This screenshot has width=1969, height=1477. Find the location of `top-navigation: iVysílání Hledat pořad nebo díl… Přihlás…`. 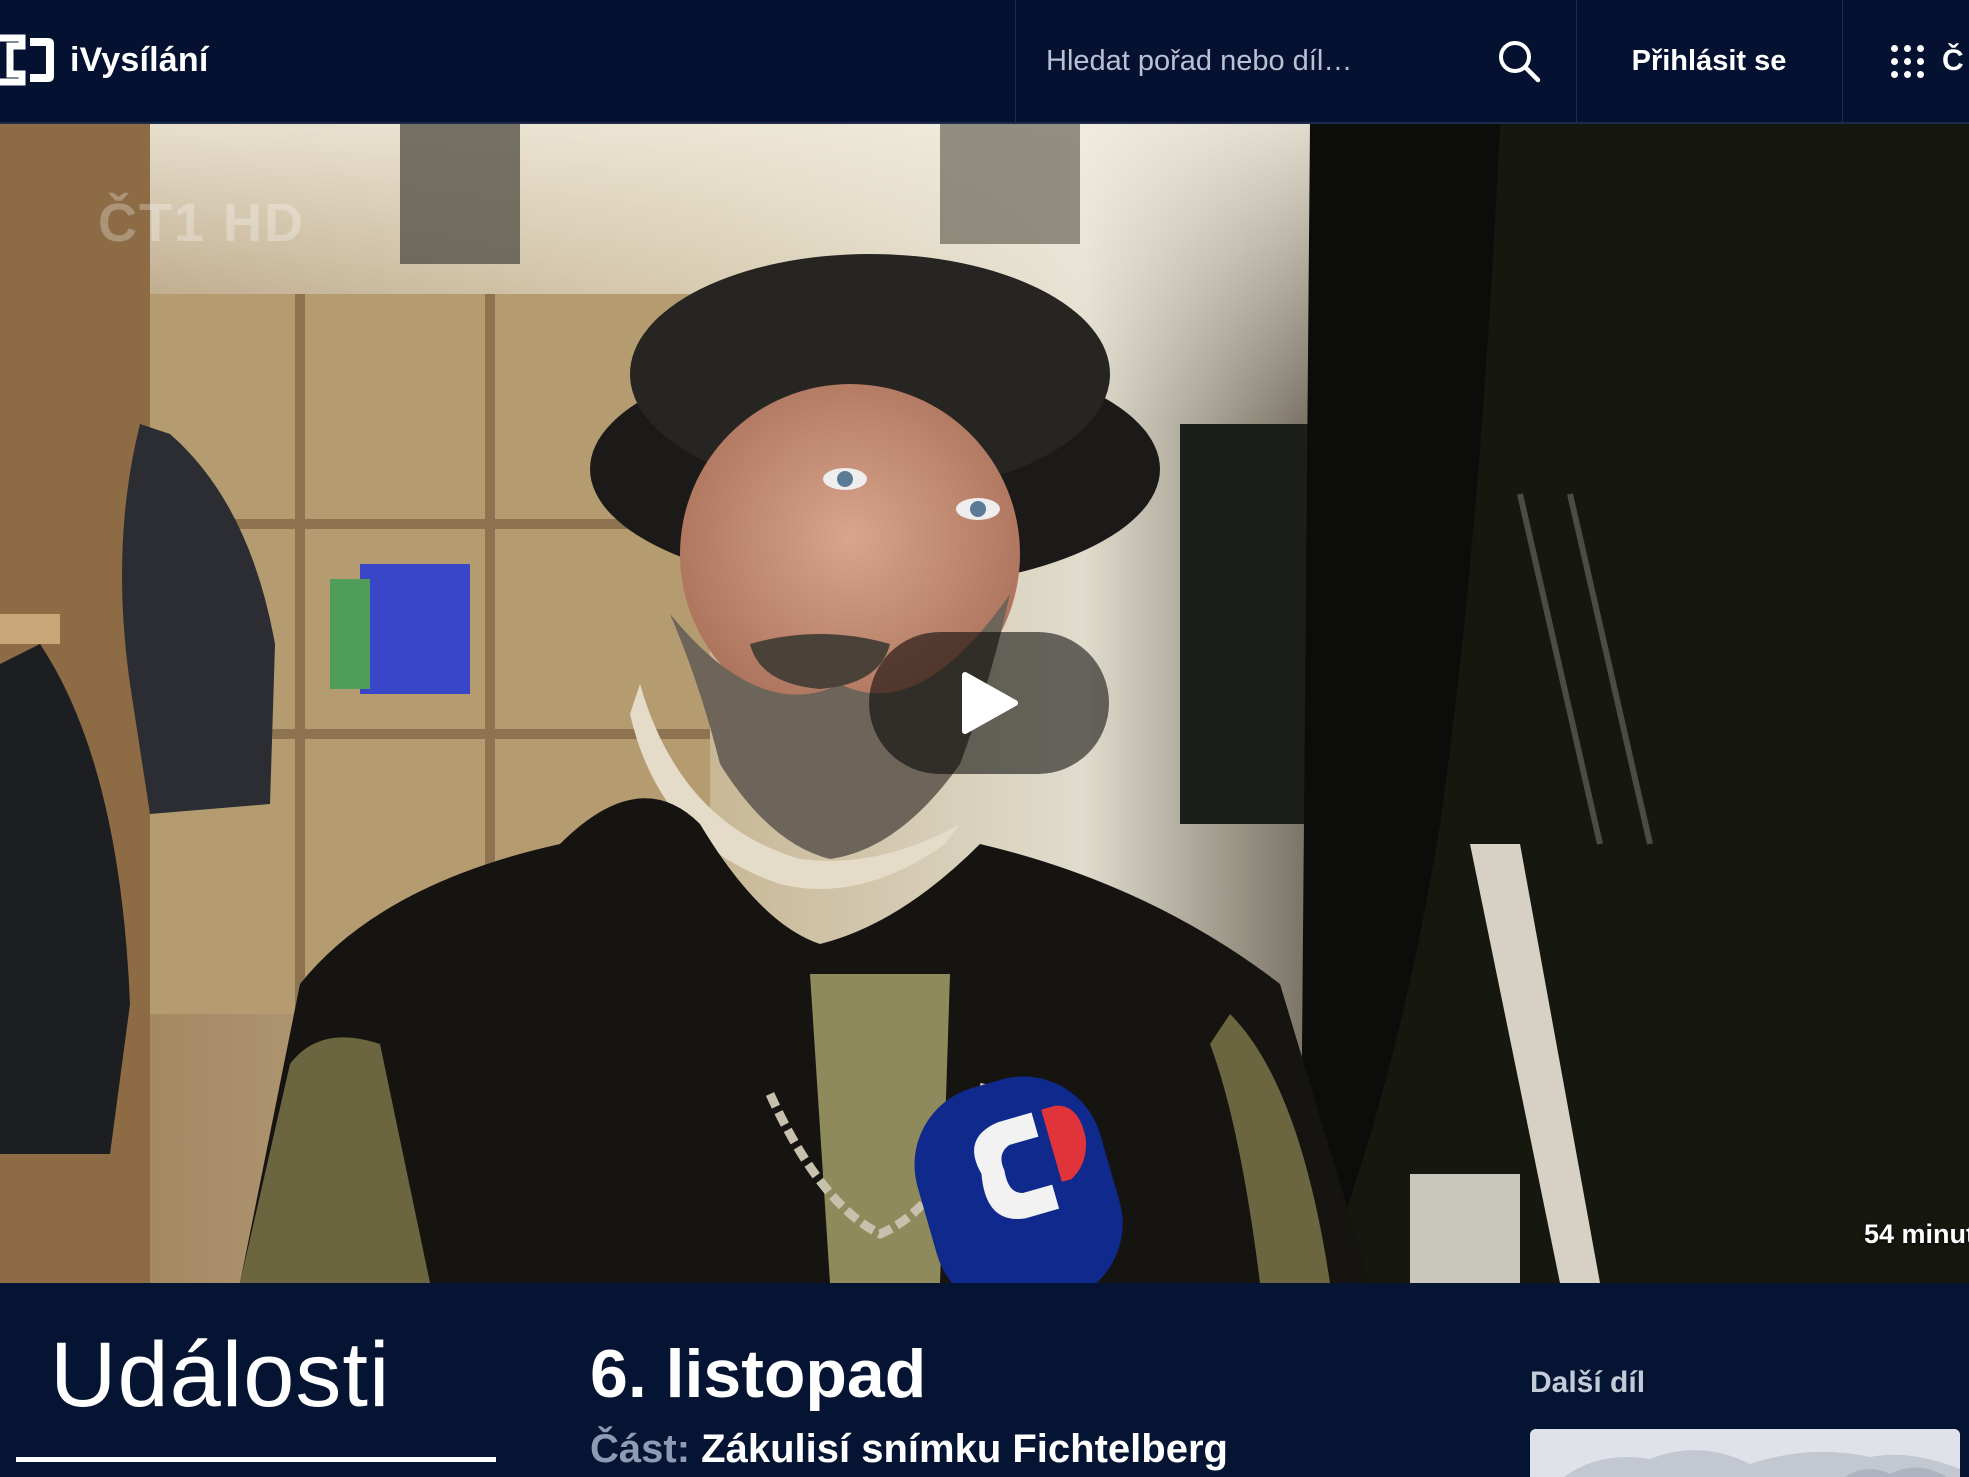

top-navigation: iVysílání Hledat pořad nebo díl… Přihlás… is located at coordinates (984, 62).